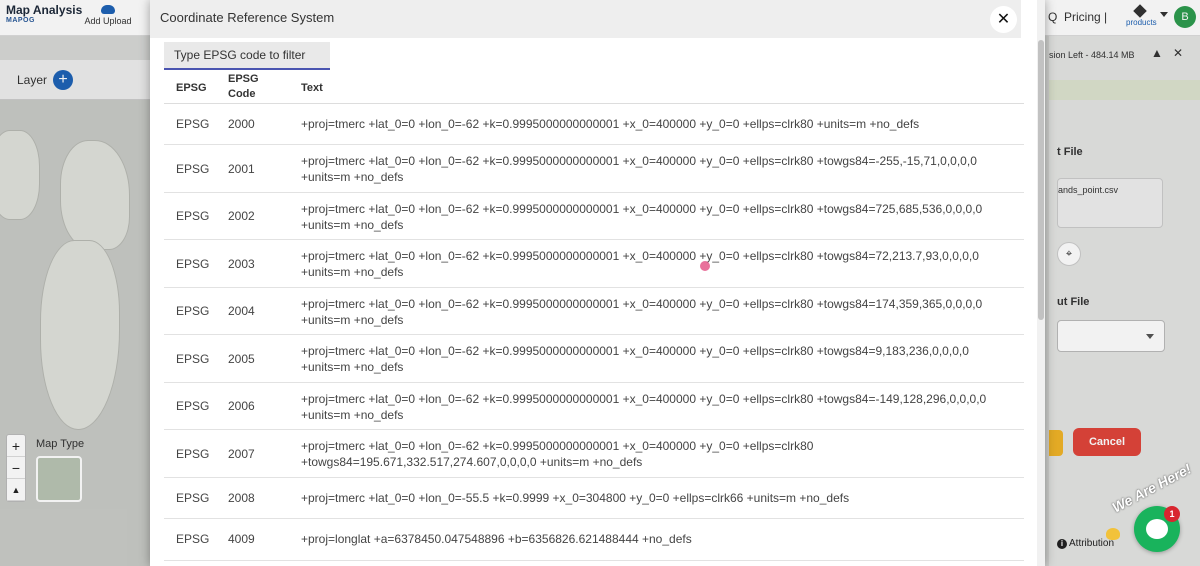  I want to click on column-header-code: EPSG Code, so click(243, 86).